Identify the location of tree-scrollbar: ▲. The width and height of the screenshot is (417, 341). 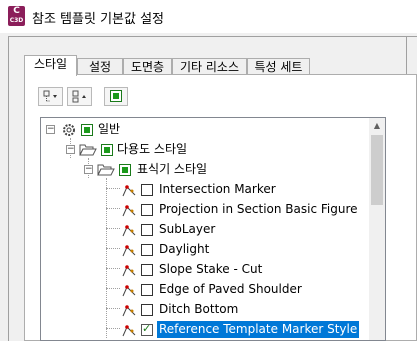
(377, 229).